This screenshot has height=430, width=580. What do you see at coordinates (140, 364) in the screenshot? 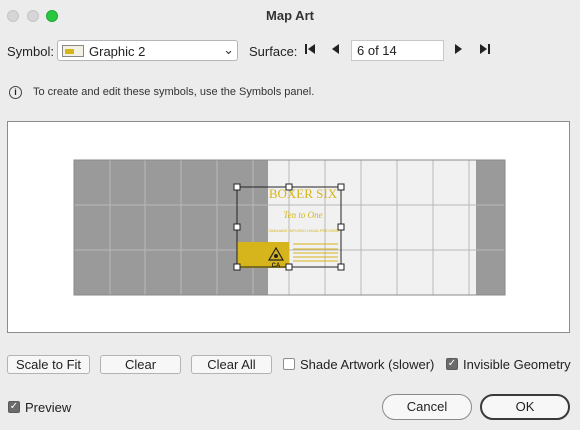
I see `clear-button: Clear` at bounding box center [140, 364].